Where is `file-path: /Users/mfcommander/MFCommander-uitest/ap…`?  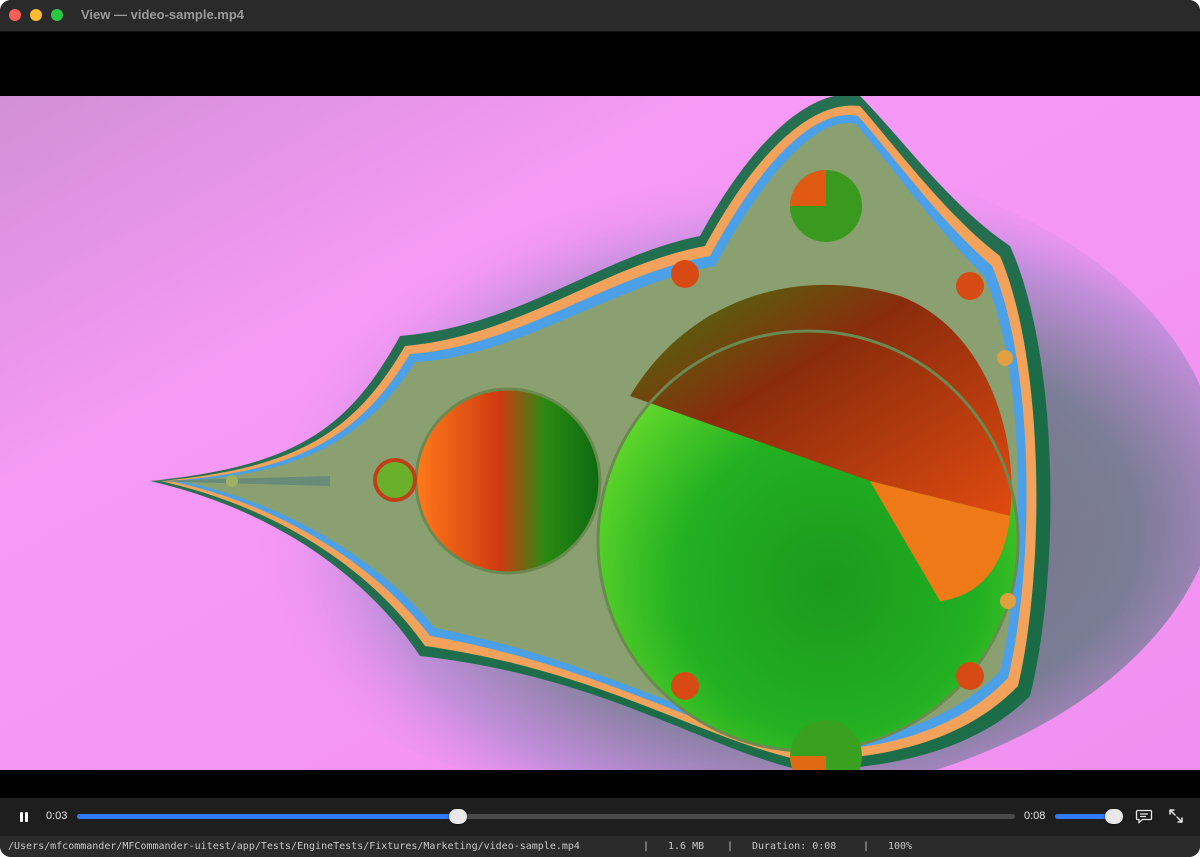
file-path: /Users/mfcommander/MFCommander-uitest/ap… is located at coordinates (294, 846).